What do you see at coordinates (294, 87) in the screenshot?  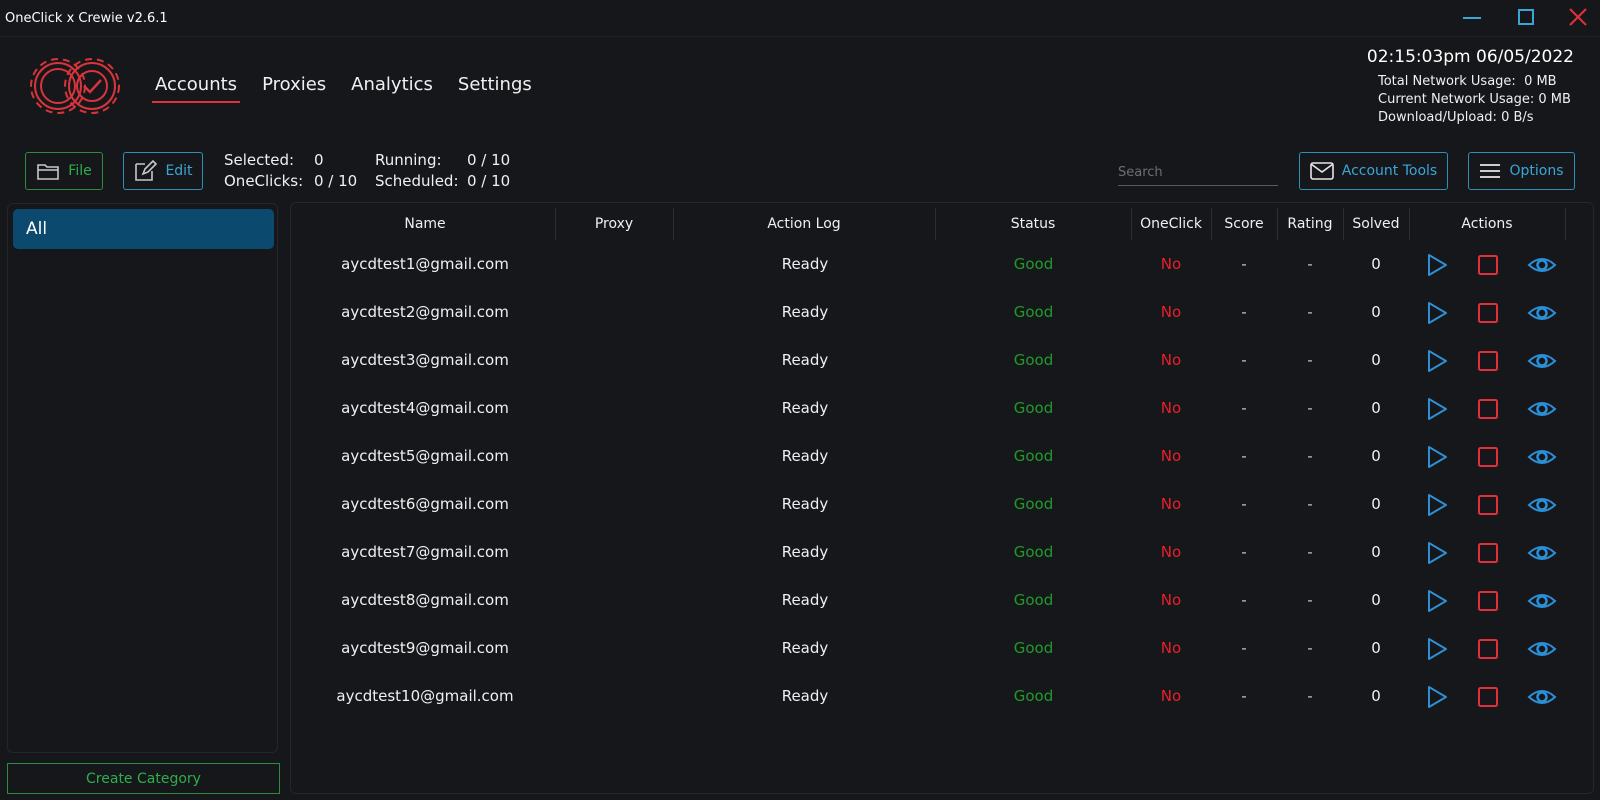 I see `tab-proxies: Proxies` at bounding box center [294, 87].